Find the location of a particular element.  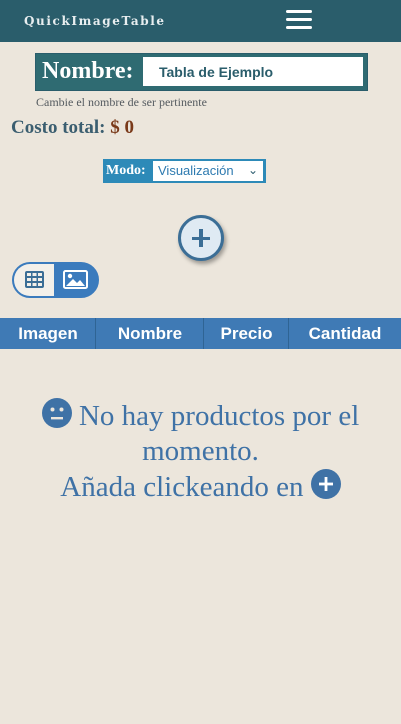

image-view-button is located at coordinates (75, 280).